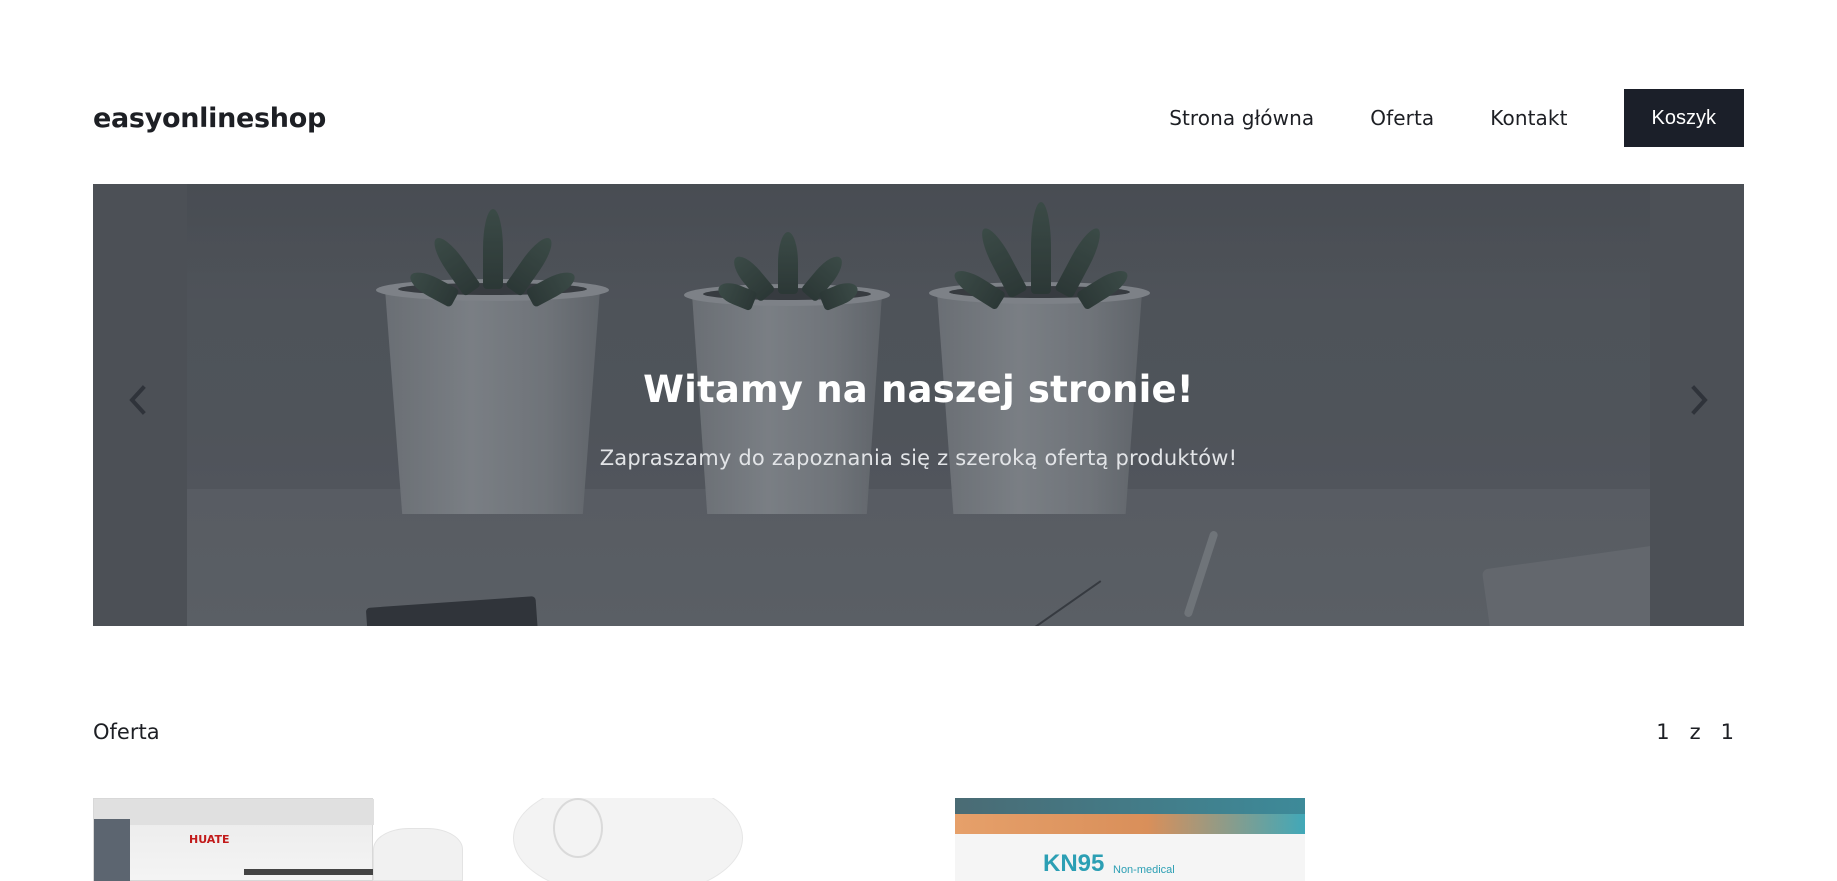 The width and height of the screenshot is (1837, 881). Describe the element at coordinates (112, 850) in the screenshot. I see `box-side` at that location.